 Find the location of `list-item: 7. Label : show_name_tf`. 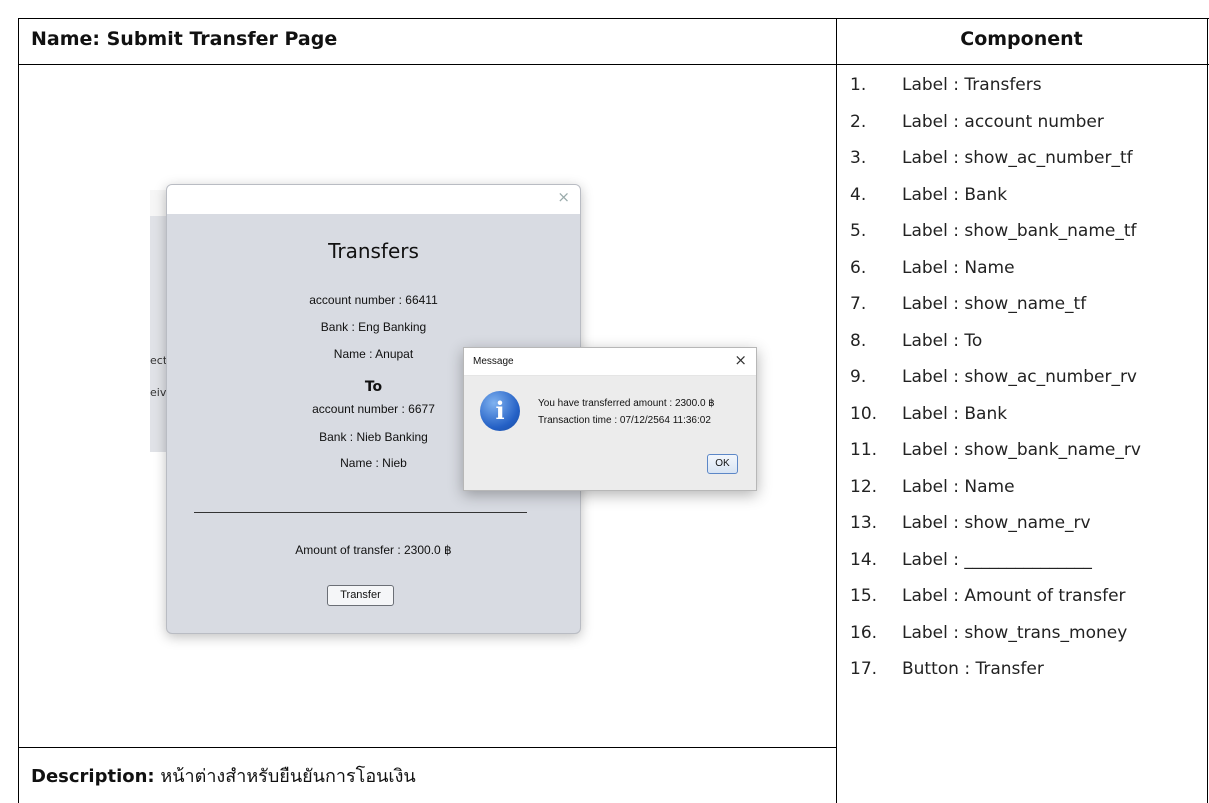

list-item: 7. Label : show_name_tf is located at coordinates (995, 309).